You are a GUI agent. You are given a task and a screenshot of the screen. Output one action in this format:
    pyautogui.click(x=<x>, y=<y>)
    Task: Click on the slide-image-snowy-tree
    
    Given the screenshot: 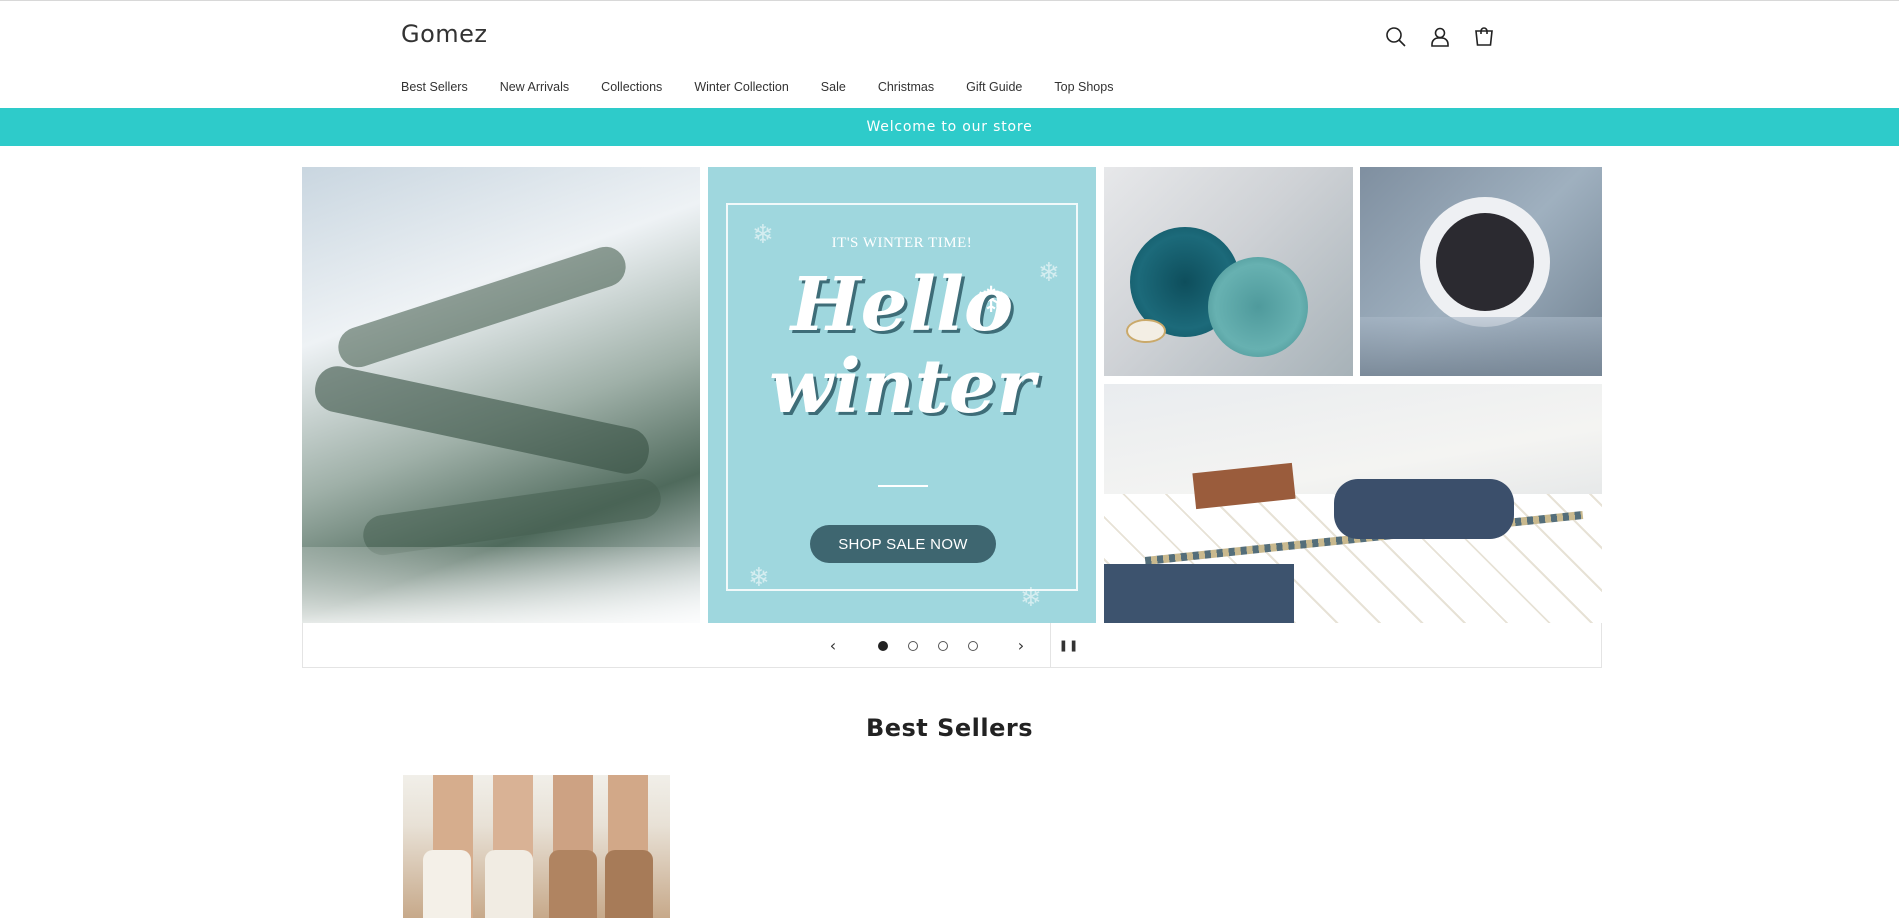 What is the action you would take?
    pyautogui.click(x=501, y=395)
    